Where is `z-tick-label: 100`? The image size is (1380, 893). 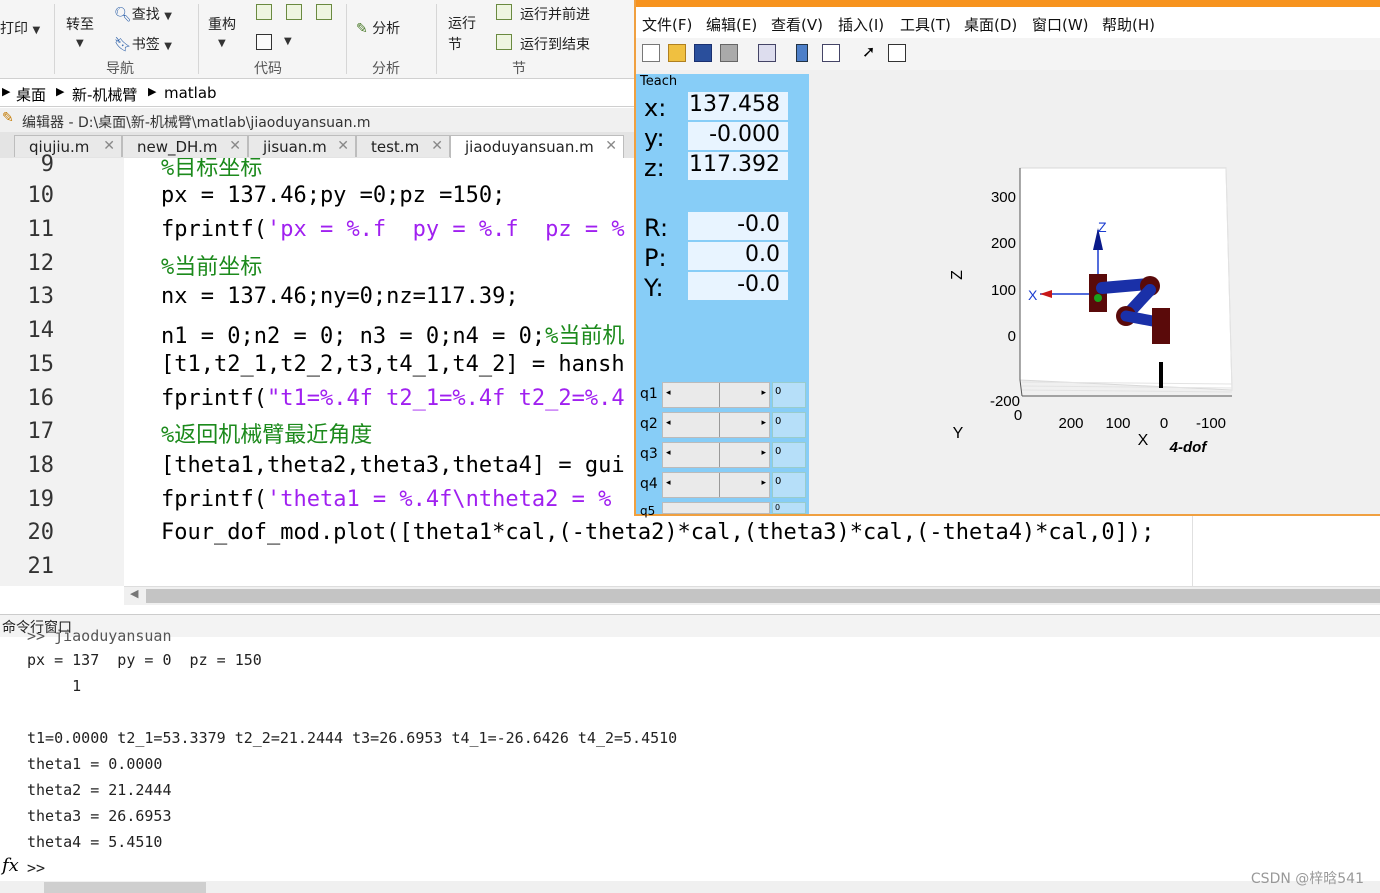
z-tick-label: 100 is located at coordinates (1003, 290).